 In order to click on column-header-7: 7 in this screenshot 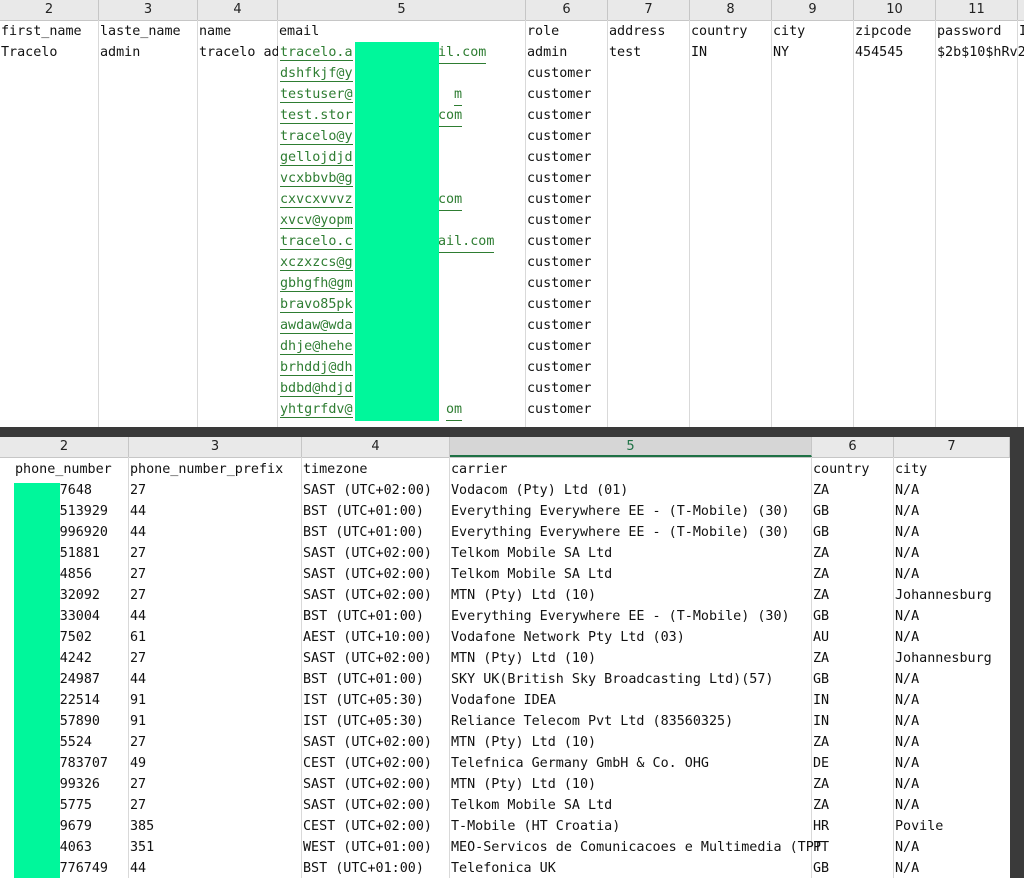, I will do `click(649, 10)`.